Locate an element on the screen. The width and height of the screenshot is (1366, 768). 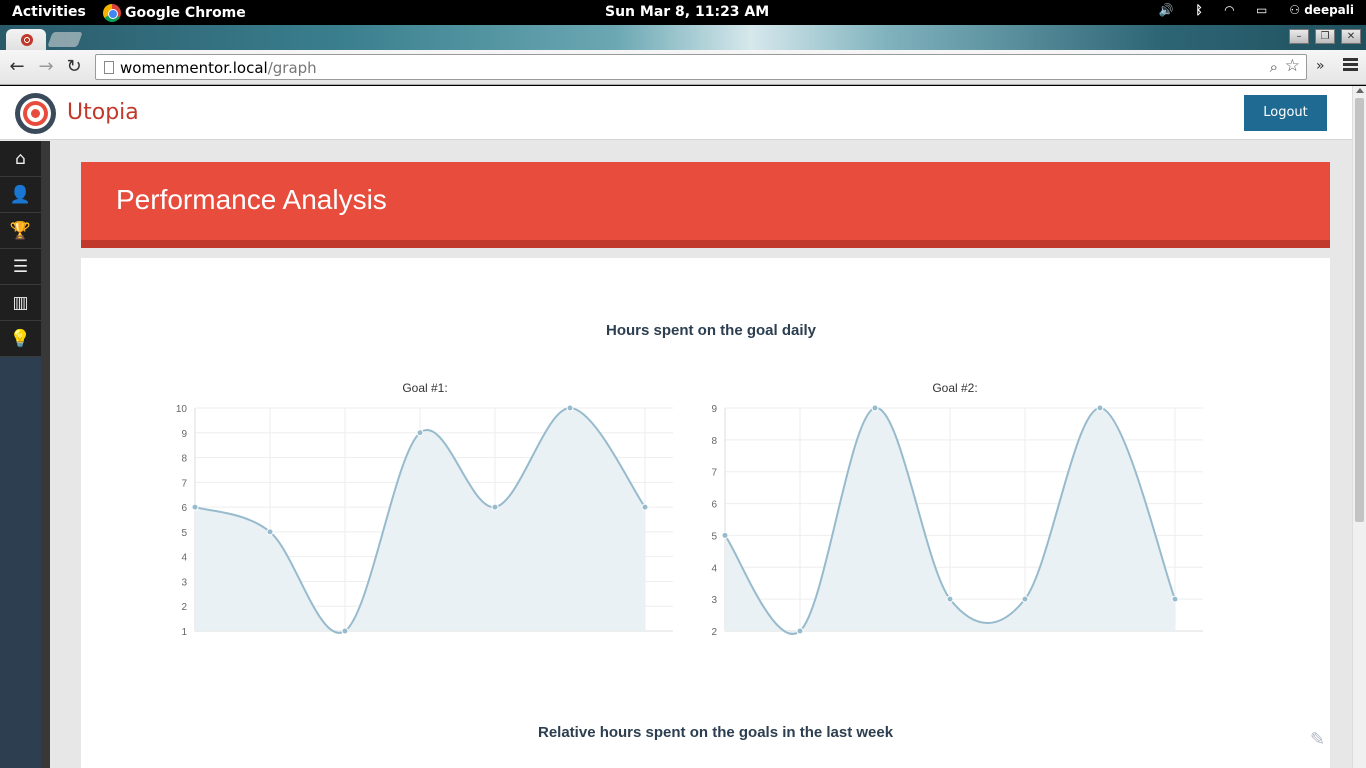
tab-strip is located at coordinates (683, 37).